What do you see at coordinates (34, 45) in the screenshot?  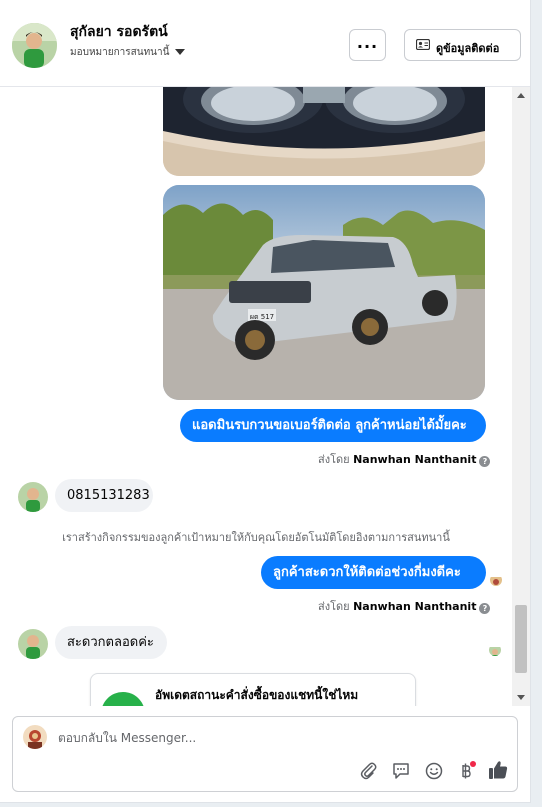 I see `contact-avatar` at bounding box center [34, 45].